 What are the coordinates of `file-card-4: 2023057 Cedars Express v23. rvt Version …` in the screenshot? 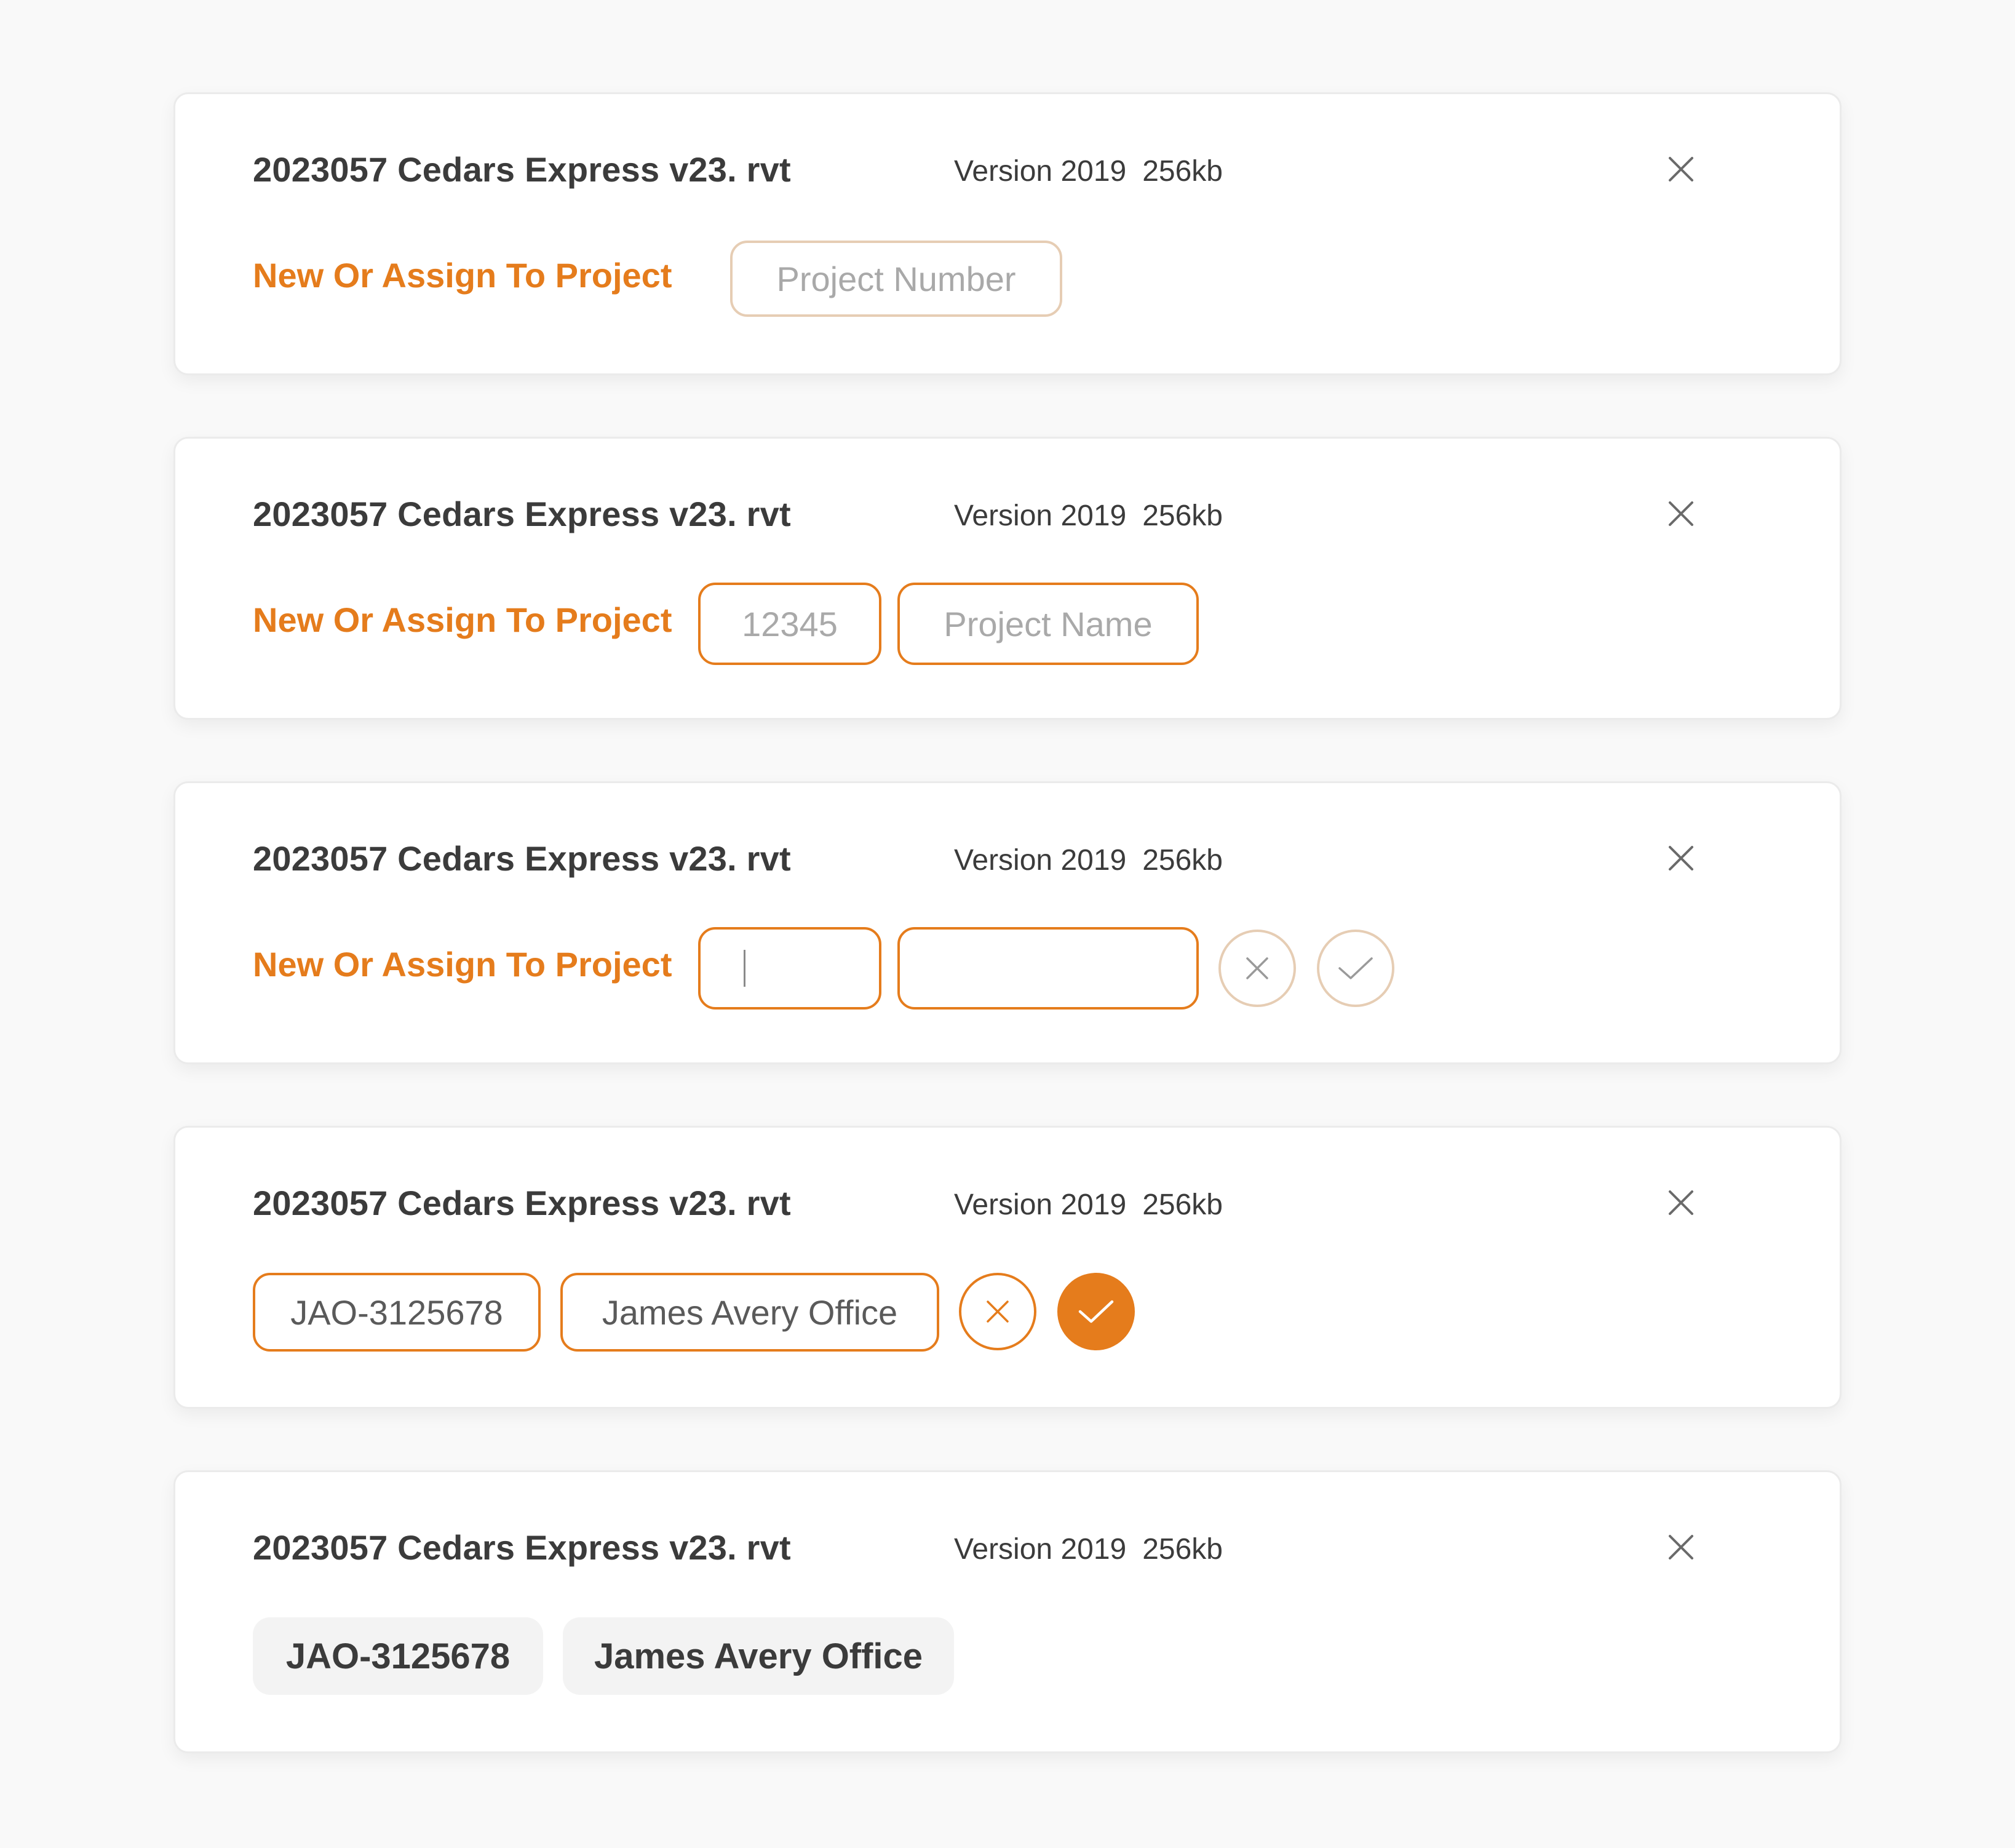 It's located at (1008, 1267).